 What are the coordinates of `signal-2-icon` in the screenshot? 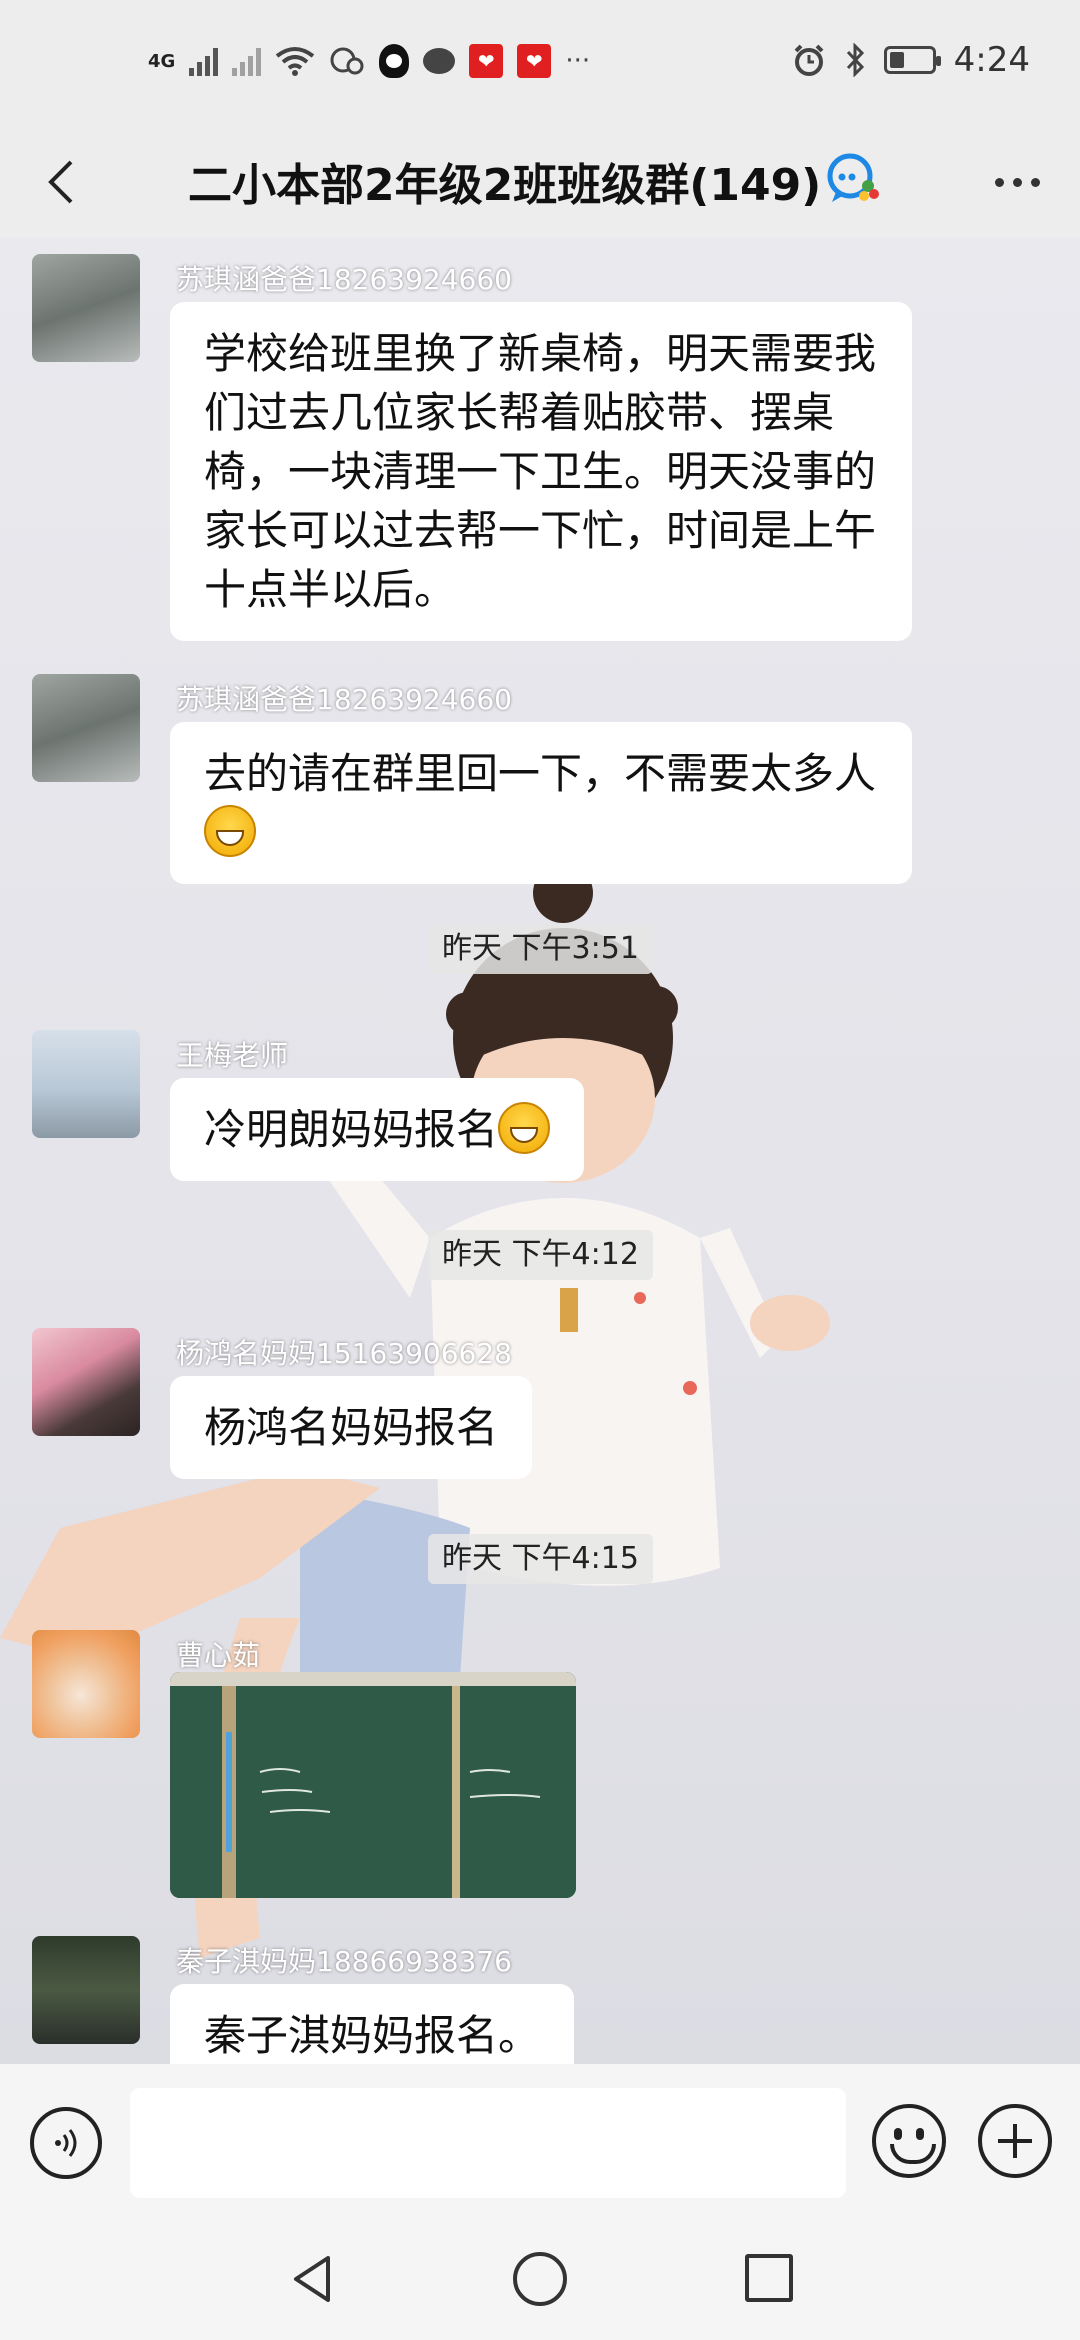 It's located at (247, 61).